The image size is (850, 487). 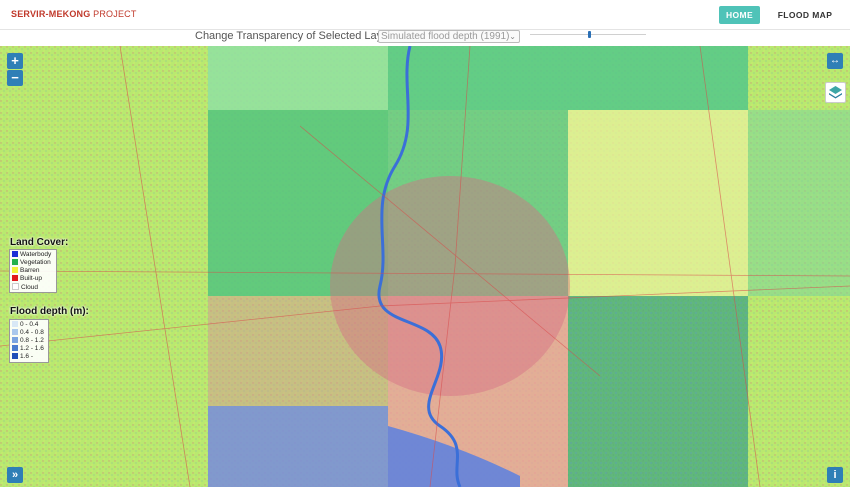 I want to click on chevron-down-icon: ⌄, so click(x=512, y=36).